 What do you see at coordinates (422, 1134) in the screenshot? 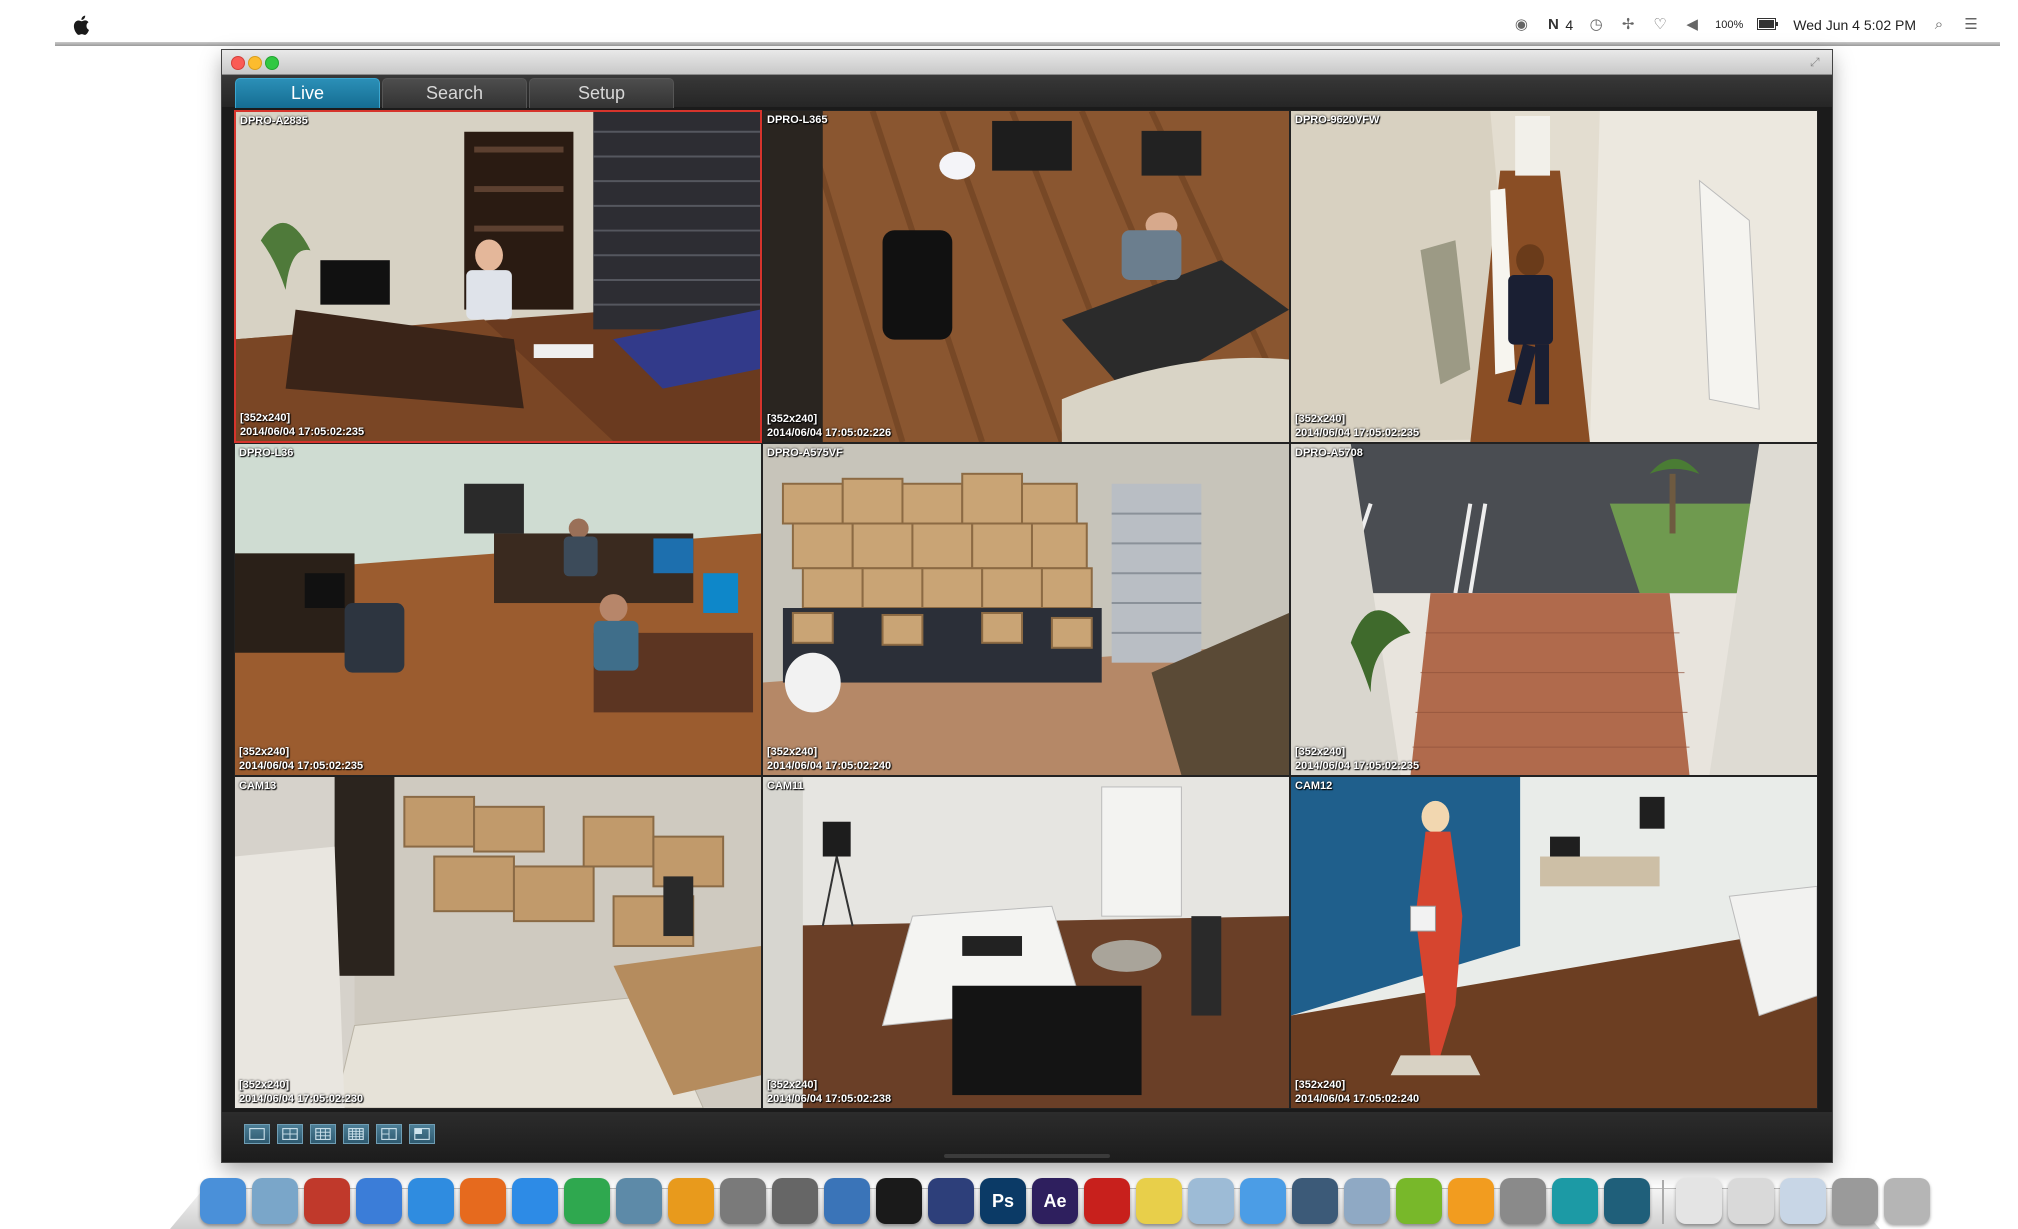
I see `layout-6x6-button` at bounding box center [422, 1134].